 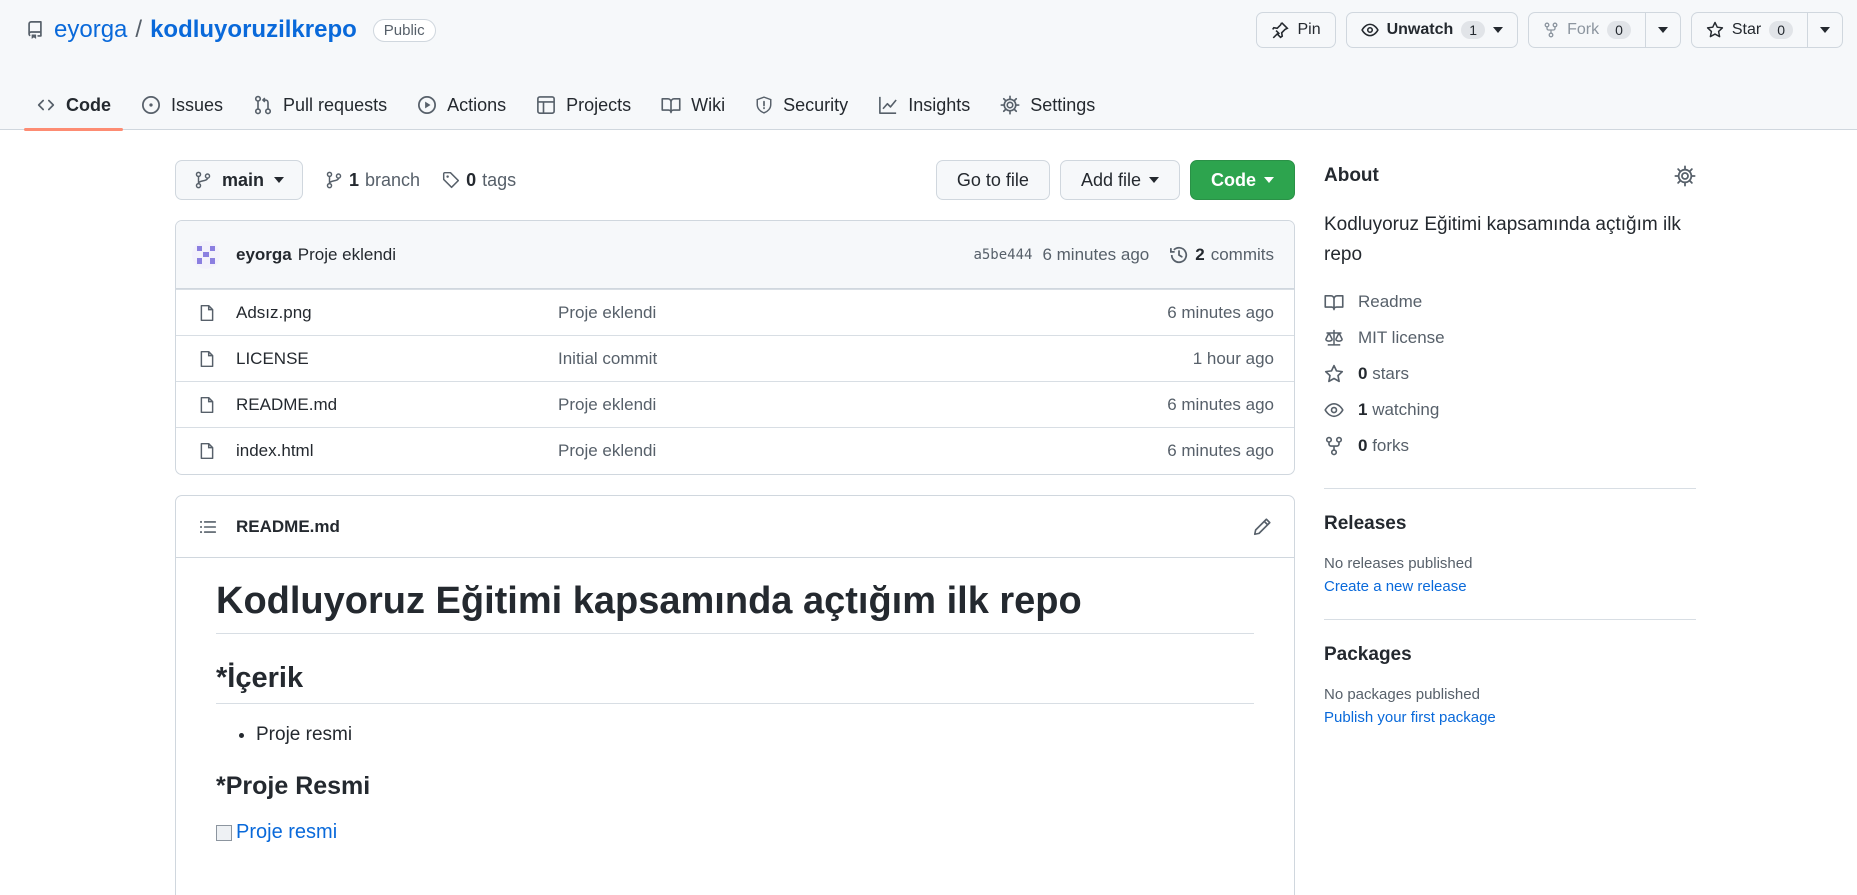 I want to click on tags-link: 0 tags, so click(x=479, y=180).